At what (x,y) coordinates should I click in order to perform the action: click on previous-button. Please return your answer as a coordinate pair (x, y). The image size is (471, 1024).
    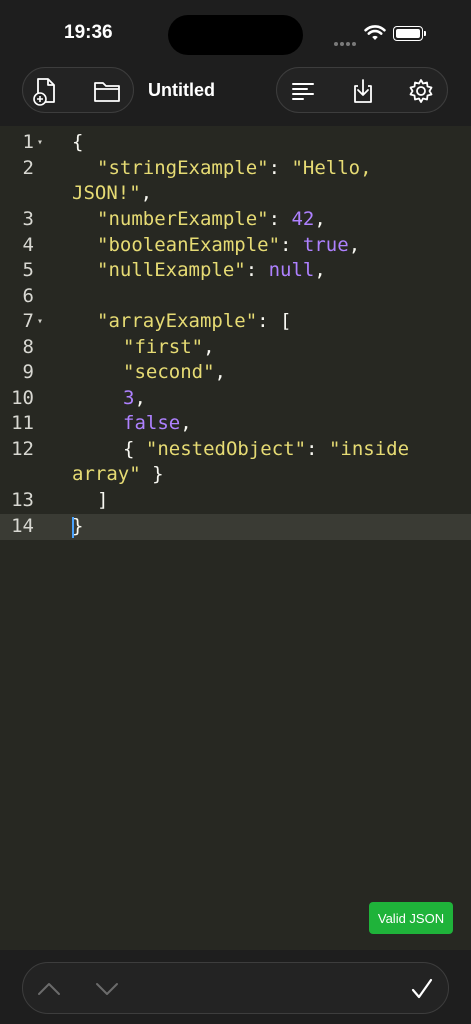
    Looking at the image, I should click on (49, 989).